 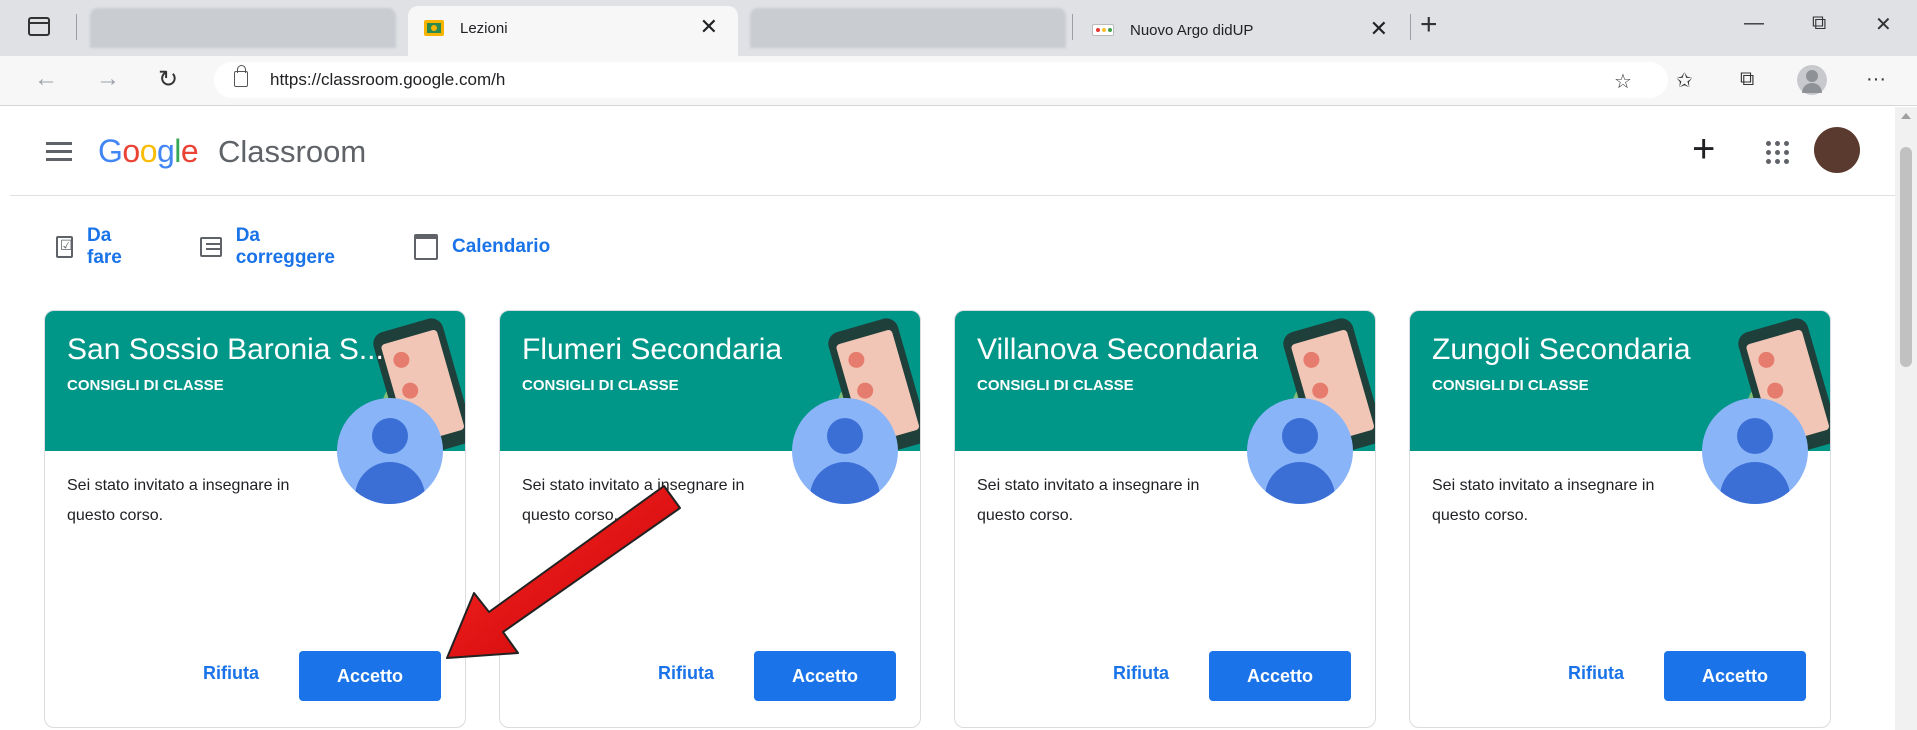 What do you see at coordinates (1429, 25) in the screenshot?
I see `new-tab-button: +` at bounding box center [1429, 25].